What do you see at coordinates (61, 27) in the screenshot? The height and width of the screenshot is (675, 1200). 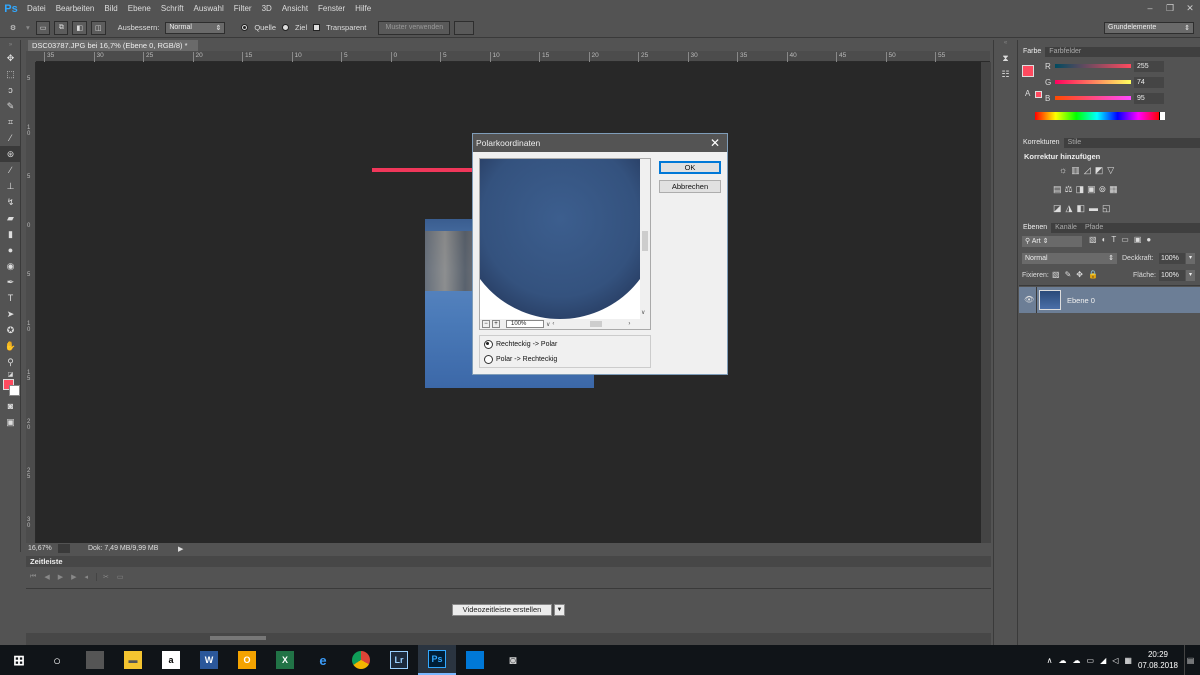 I see `add-selection-icon: ⧉` at bounding box center [61, 27].